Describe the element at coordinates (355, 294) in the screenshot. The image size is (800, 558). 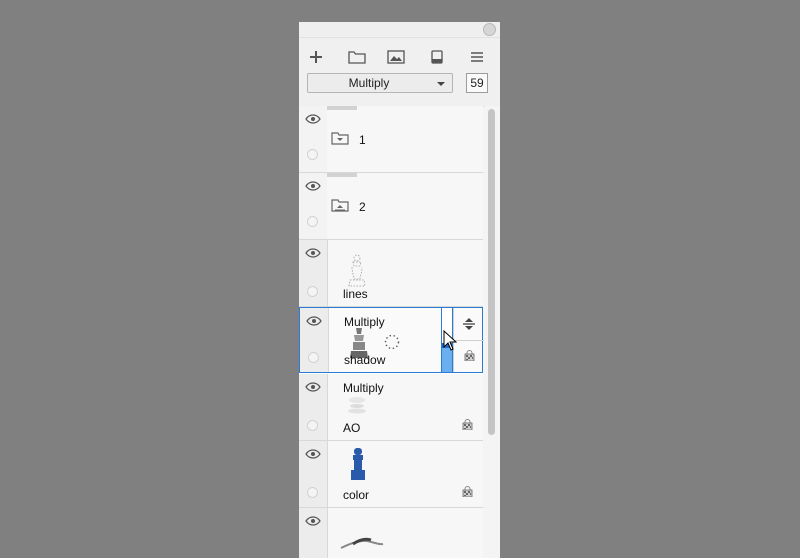
I see `layer-name: lines` at that location.